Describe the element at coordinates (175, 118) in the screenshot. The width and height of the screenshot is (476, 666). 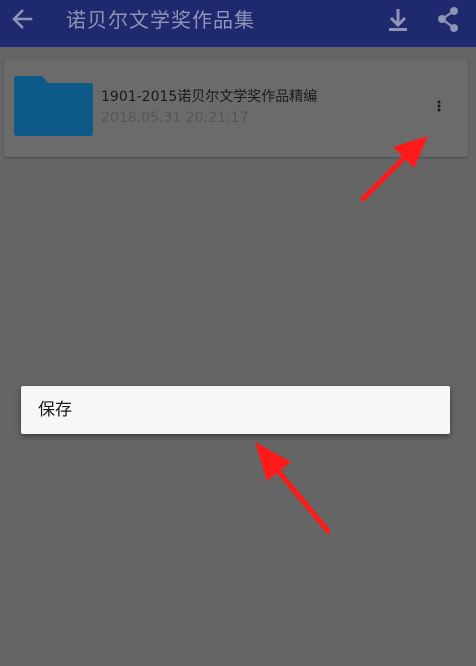
I see `file-date: 2018.05.31 20:21:17` at that location.